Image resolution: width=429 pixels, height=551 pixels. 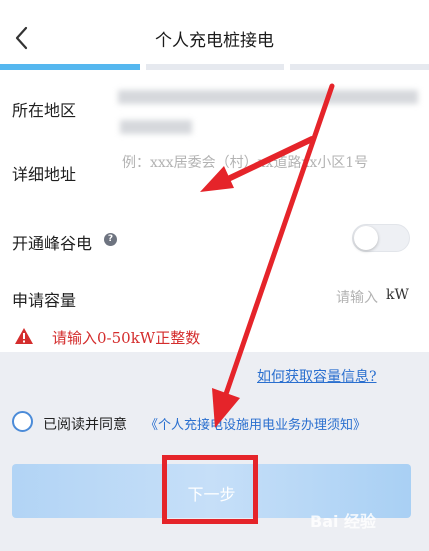 I want to click on capacity-label: 申请容量, so click(x=44, y=300).